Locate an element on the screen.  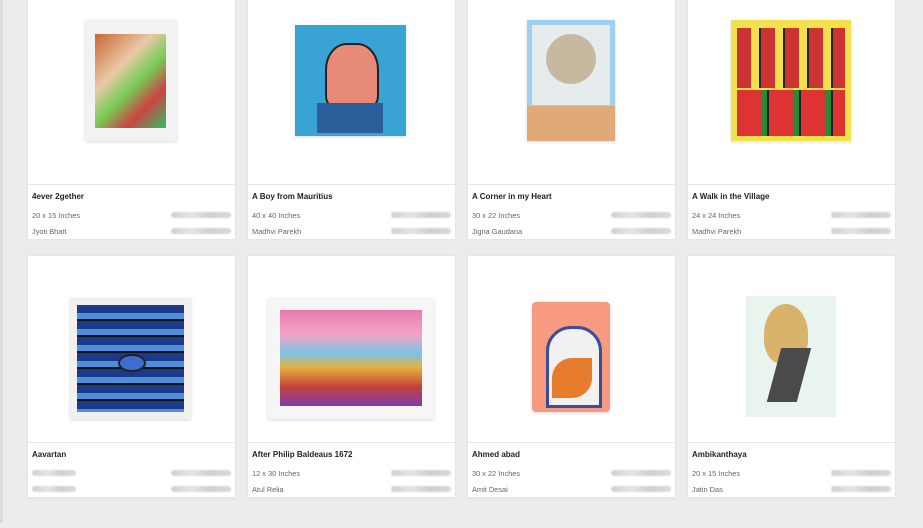
artwork-card: Ambikanthaya 20 x 15 Inches Jatin Das is located at coordinates (791, 376).